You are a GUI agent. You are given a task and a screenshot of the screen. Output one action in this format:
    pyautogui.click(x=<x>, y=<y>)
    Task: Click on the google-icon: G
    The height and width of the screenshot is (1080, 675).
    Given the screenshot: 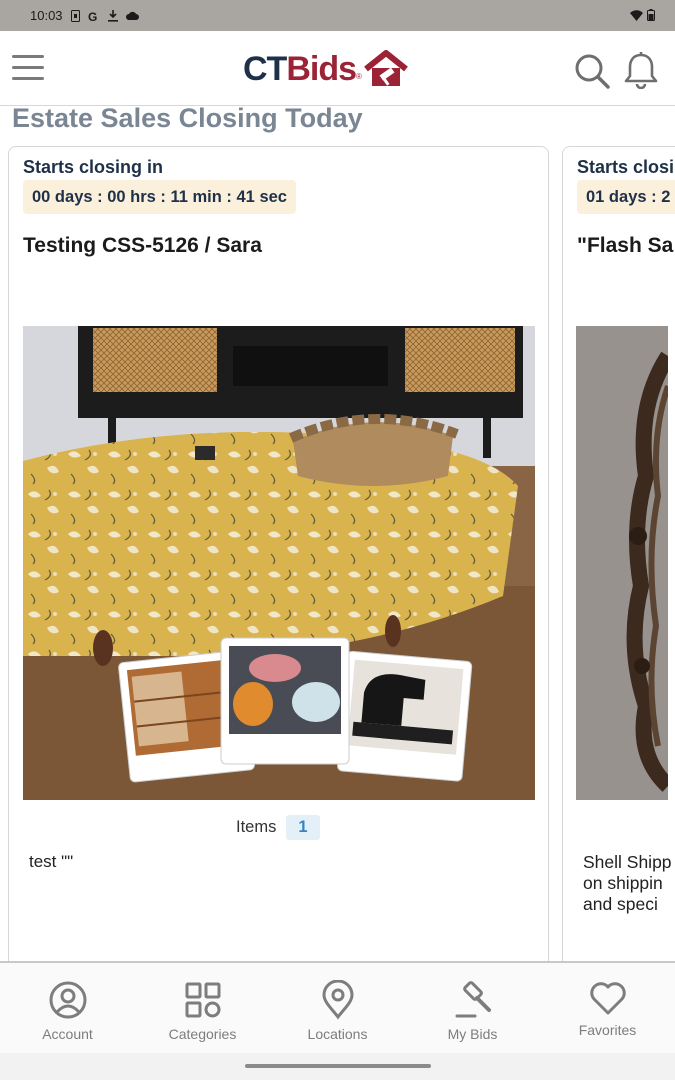 What is the action you would take?
    pyautogui.click(x=92, y=16)
    